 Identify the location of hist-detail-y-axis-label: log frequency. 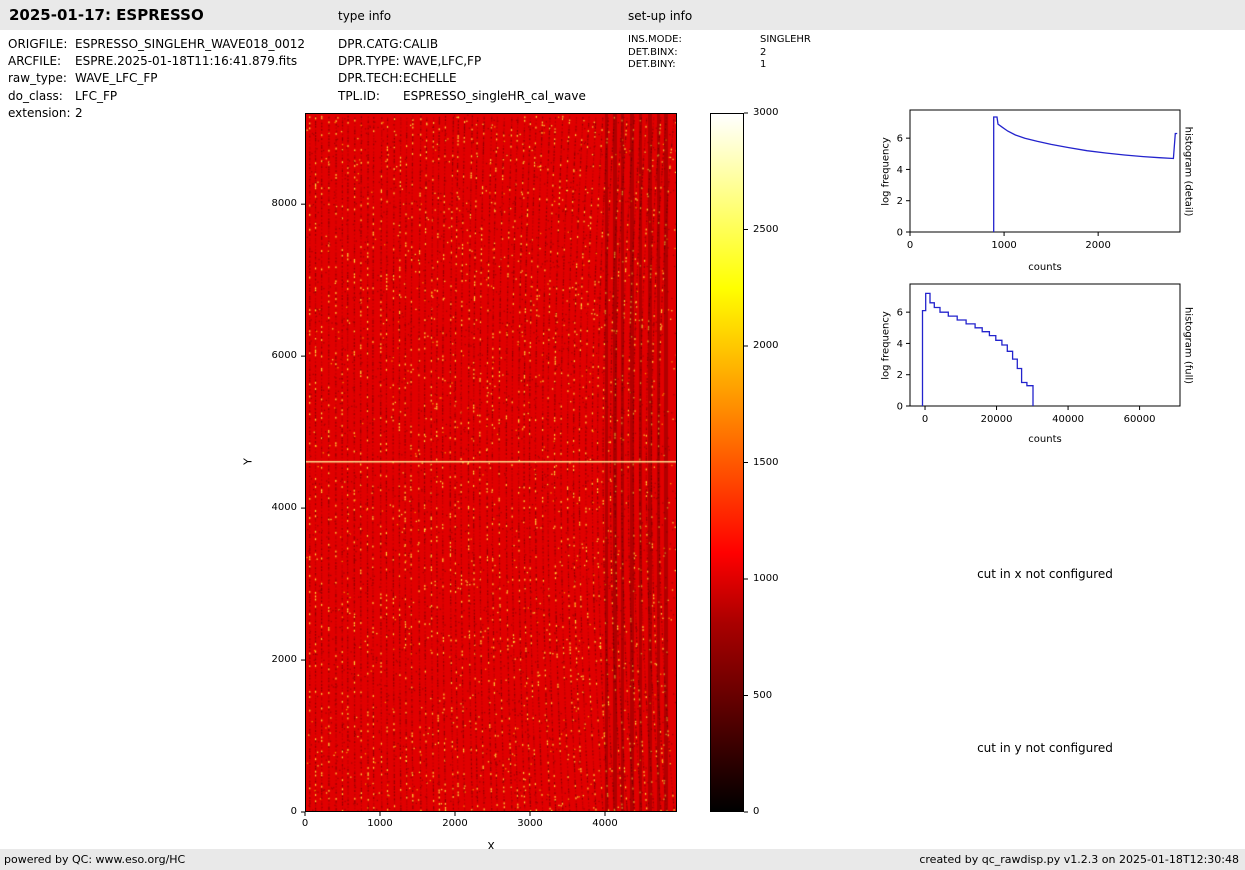
(886, 171).